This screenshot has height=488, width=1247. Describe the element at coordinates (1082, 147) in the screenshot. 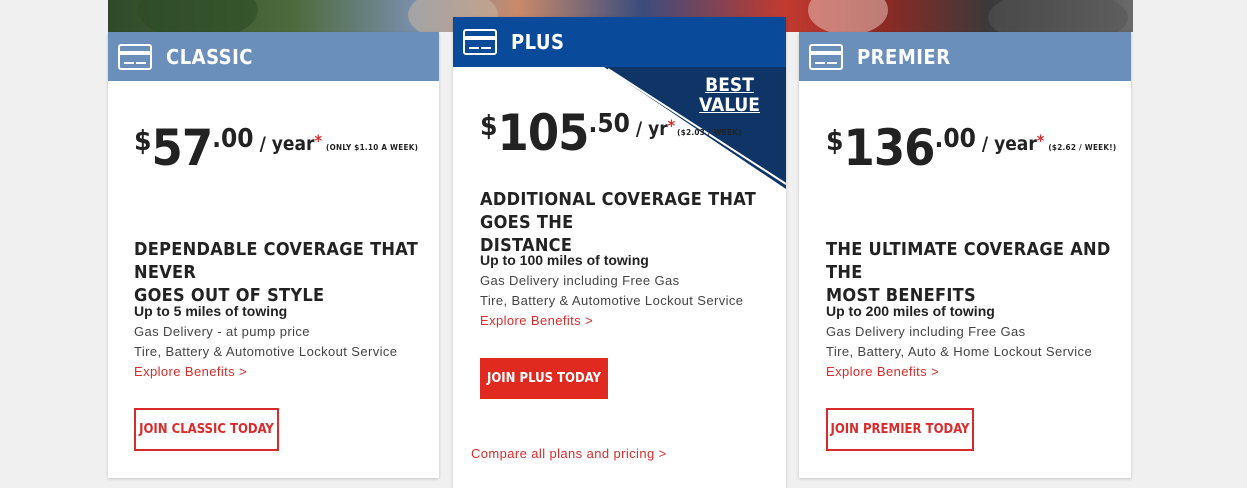

I see `price-weekly: ($2.62 / WEEK!)` at that location.